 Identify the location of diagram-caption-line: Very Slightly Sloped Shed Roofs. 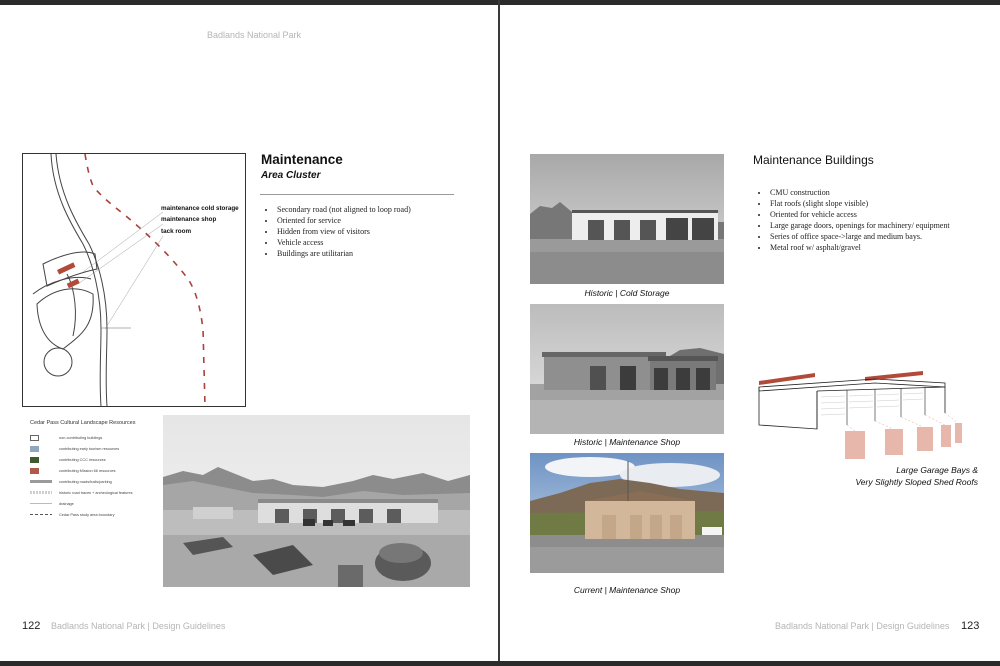
(916, 482).